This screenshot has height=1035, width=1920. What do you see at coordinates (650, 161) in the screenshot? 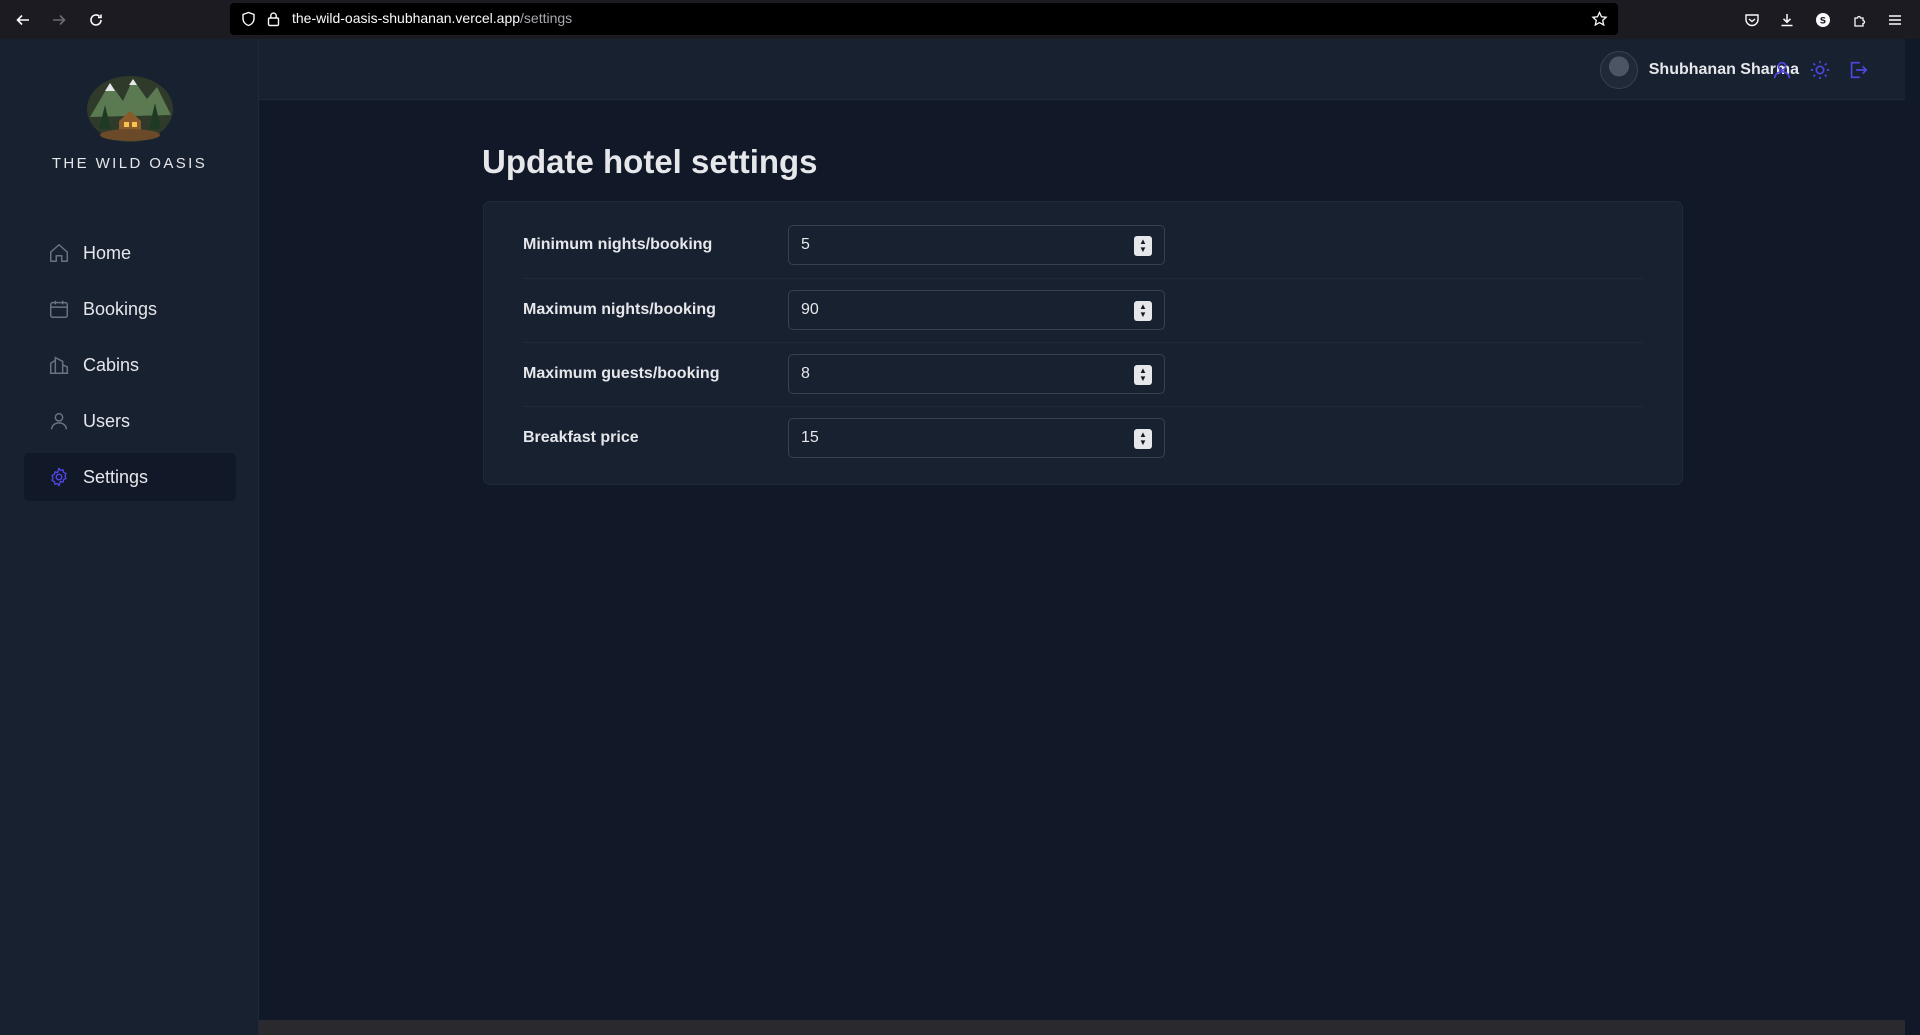
I see `page-title: Update hotel settings` at bounding box center [650, 161].